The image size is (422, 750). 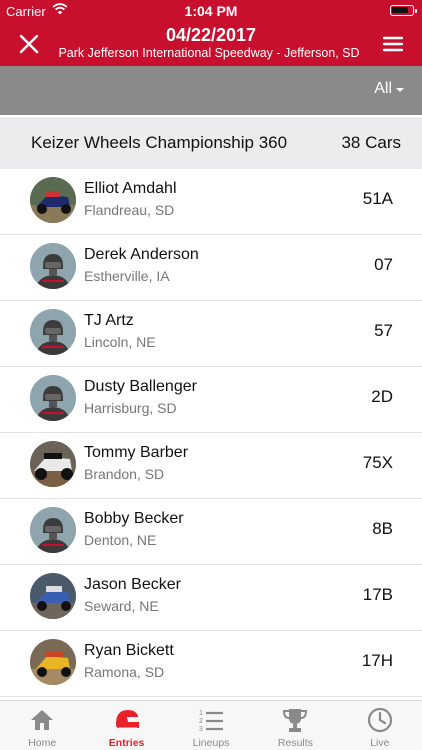 I want to click on tab-bar: Home Entries 1 2 3 Lineups Results Live, so click(x=211, y=725).